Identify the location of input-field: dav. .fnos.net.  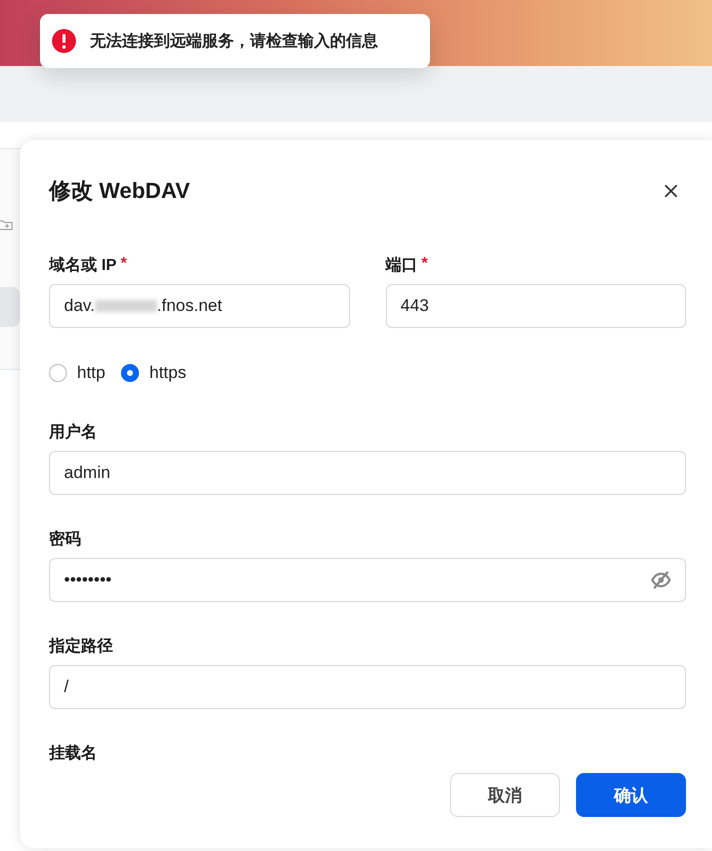
(199, 306).